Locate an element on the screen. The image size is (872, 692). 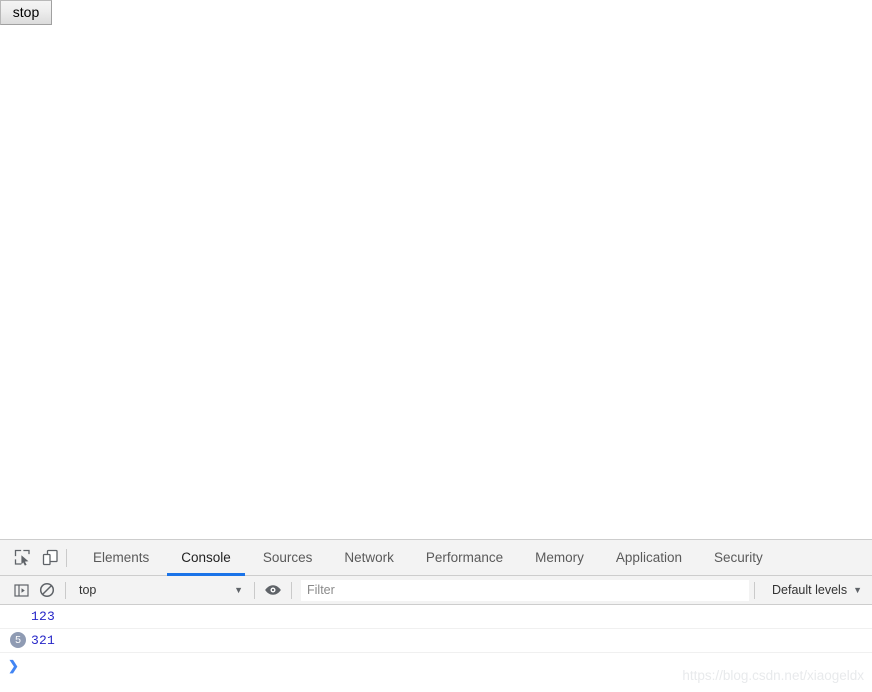
tab-label: Performance is located at coordinates (464, 557).